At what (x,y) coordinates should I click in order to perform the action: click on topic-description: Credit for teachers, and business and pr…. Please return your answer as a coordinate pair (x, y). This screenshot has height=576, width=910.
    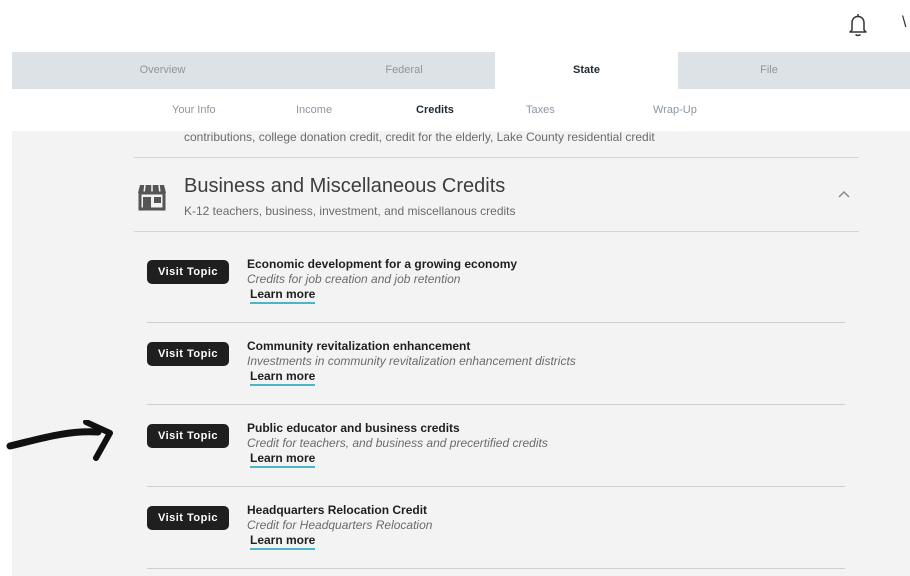
    Looking at the image, I should click on (397, 443).